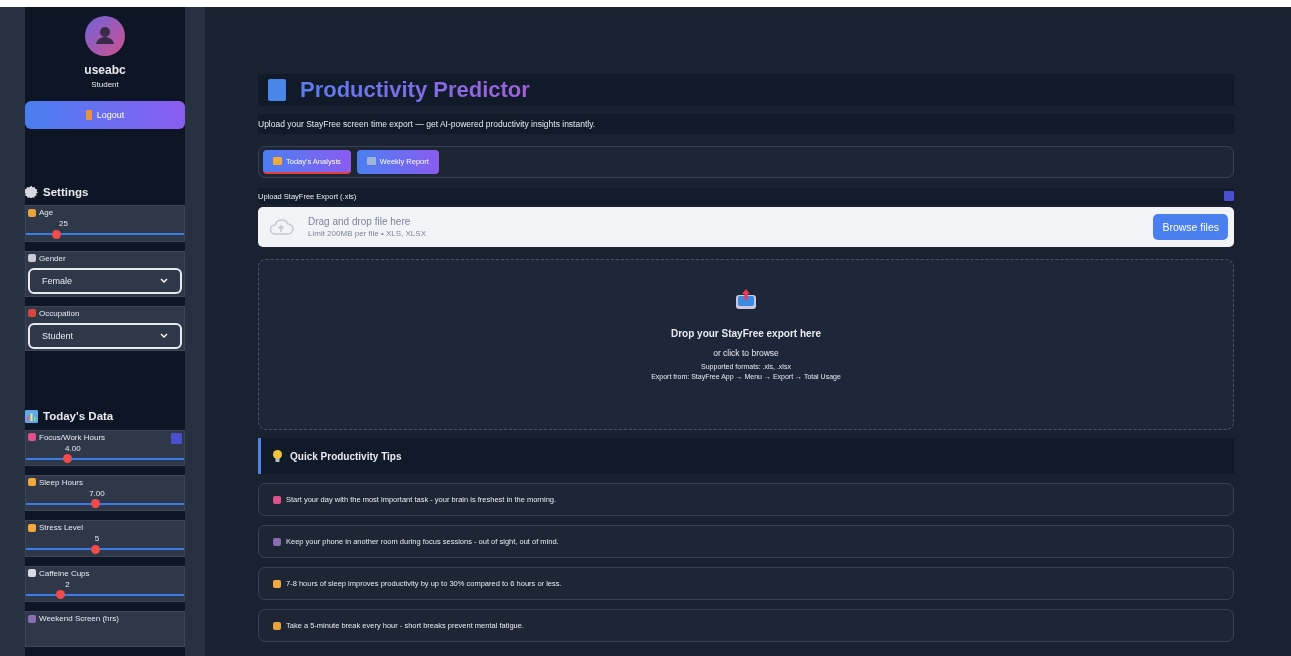 This screenshot has height=656, width=1291. I want to click on field-label: Age, so click(46, 213).